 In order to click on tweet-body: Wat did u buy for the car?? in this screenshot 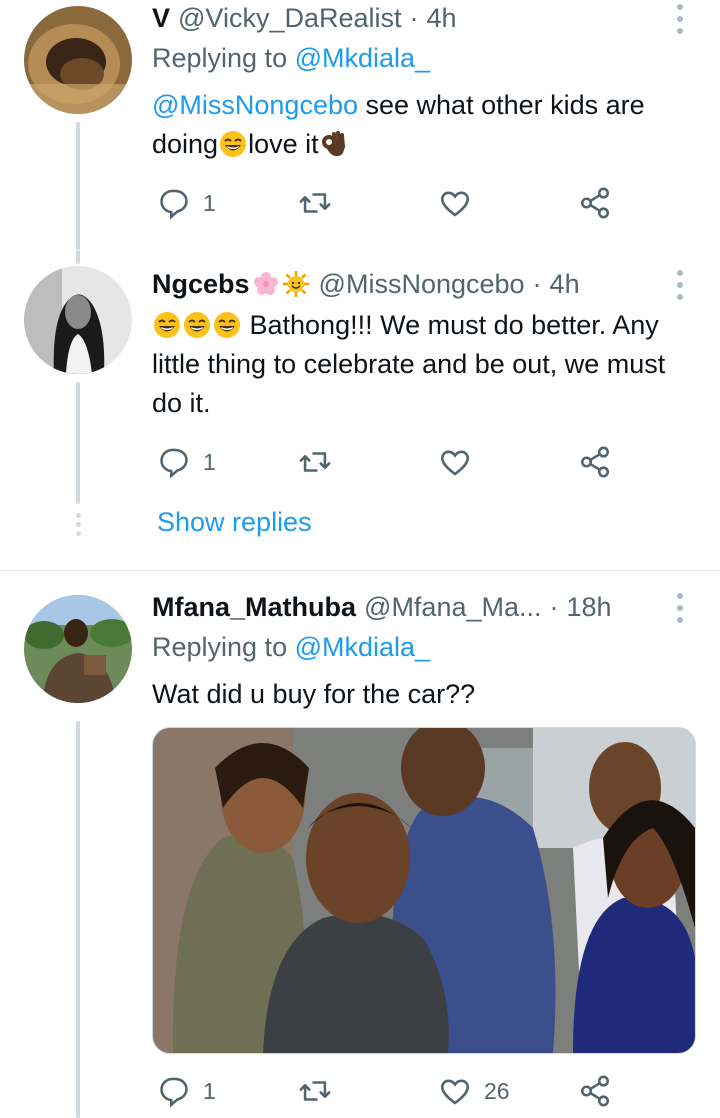, I will do `click(314, 694)`.